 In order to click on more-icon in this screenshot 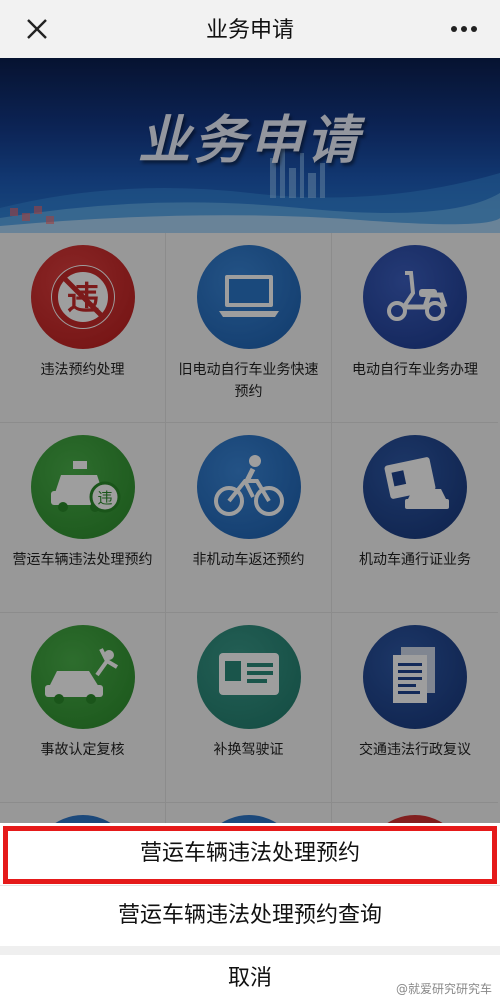, I will do `click(464, 29)`.